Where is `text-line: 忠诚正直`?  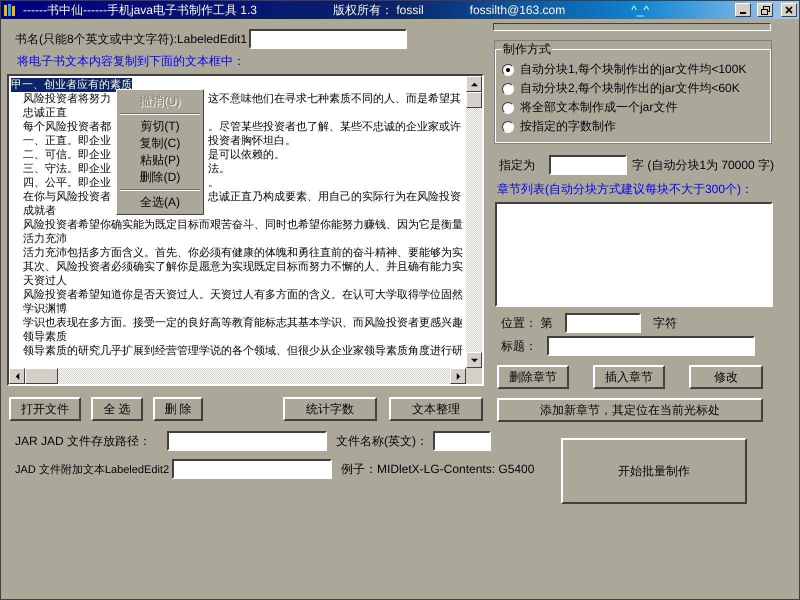
text-line: 忠诚正直 is located at coordinates (45, 113).